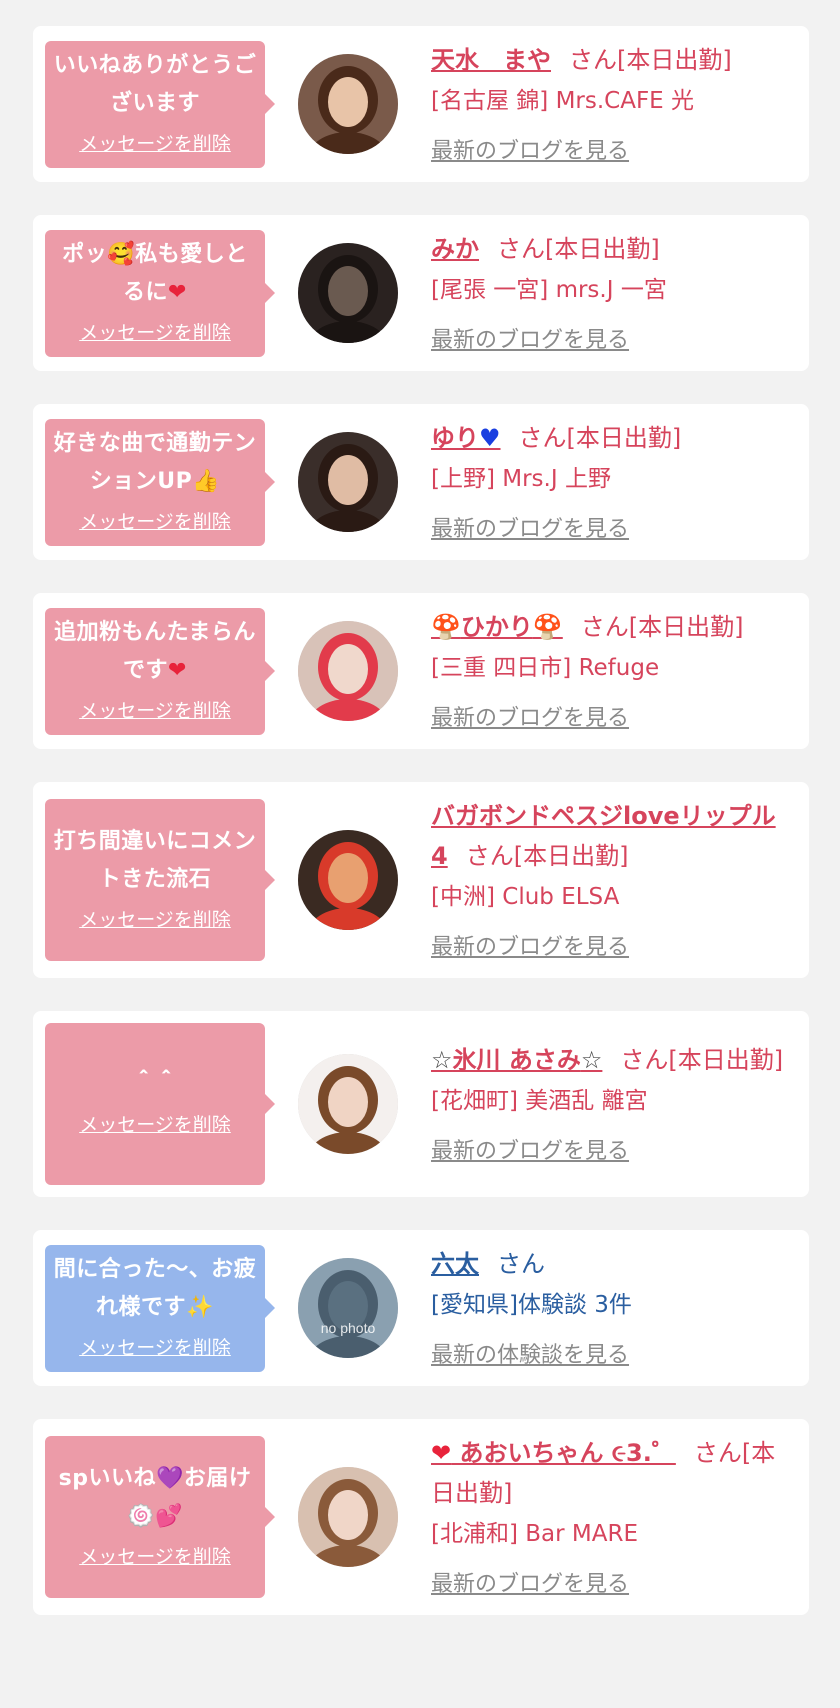 This screenshot has width=840, height=1708. What do you see at coordinates (206, 481) in the screenshot?
I see `emoji-icon: 👍` at bounding box center [206, 481].